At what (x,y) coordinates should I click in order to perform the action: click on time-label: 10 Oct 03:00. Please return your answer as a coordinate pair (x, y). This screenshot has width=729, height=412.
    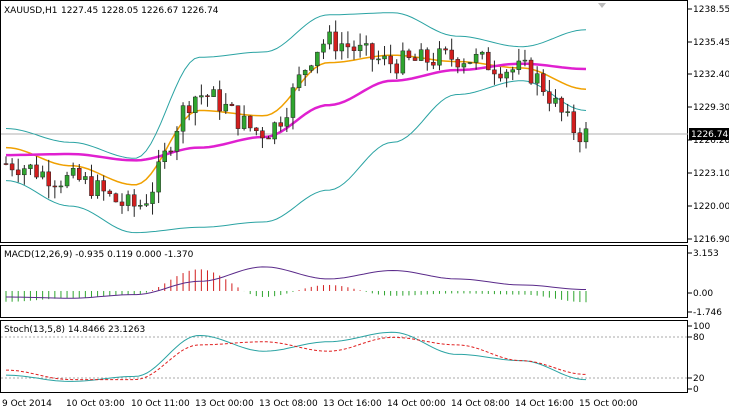
    Looking at the image, I should click on (95, 404).